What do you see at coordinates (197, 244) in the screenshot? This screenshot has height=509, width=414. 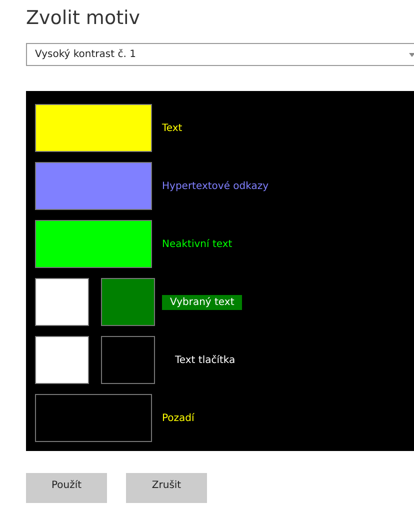 I see `preview-label: Neaktivní text` at bounding box center [197, 244].